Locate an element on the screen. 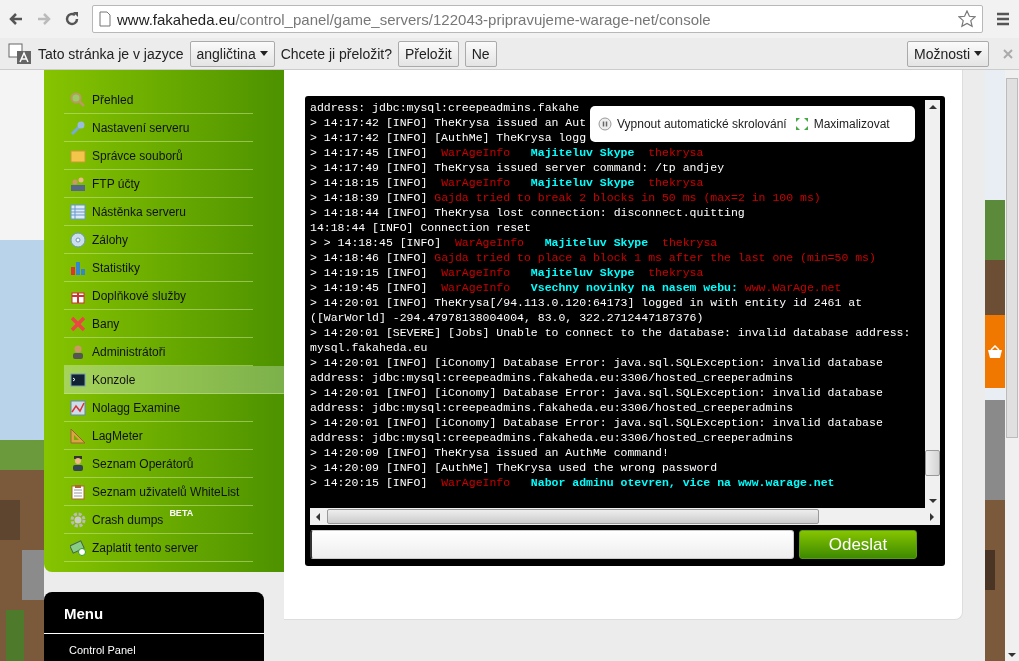  sidebar-item: Nastavení serveru is located at coordinates (158, 128).